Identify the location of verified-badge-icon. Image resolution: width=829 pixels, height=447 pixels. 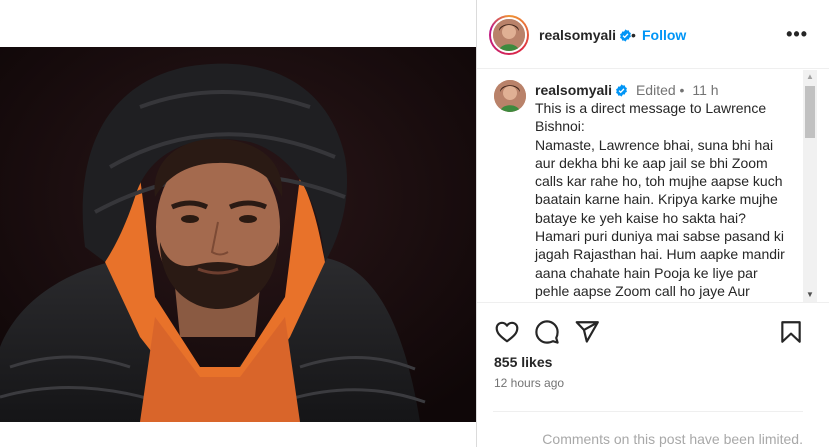
(622, 90).